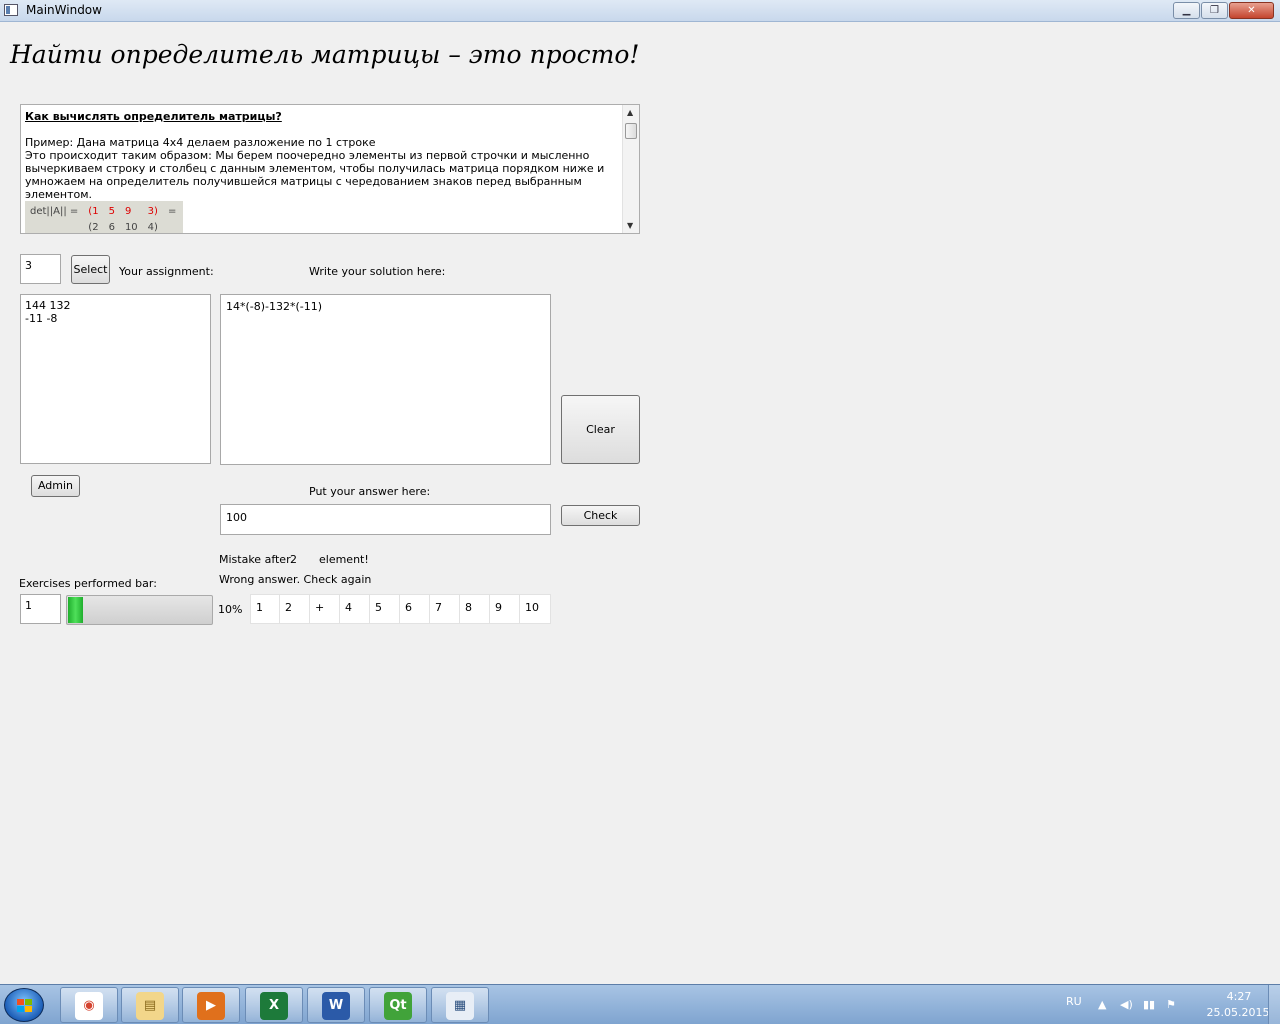 The height and width of the screenshot is (1024, 1280). I want to click on action-center-flag-icon: ⚑, so click(1171, 1004).